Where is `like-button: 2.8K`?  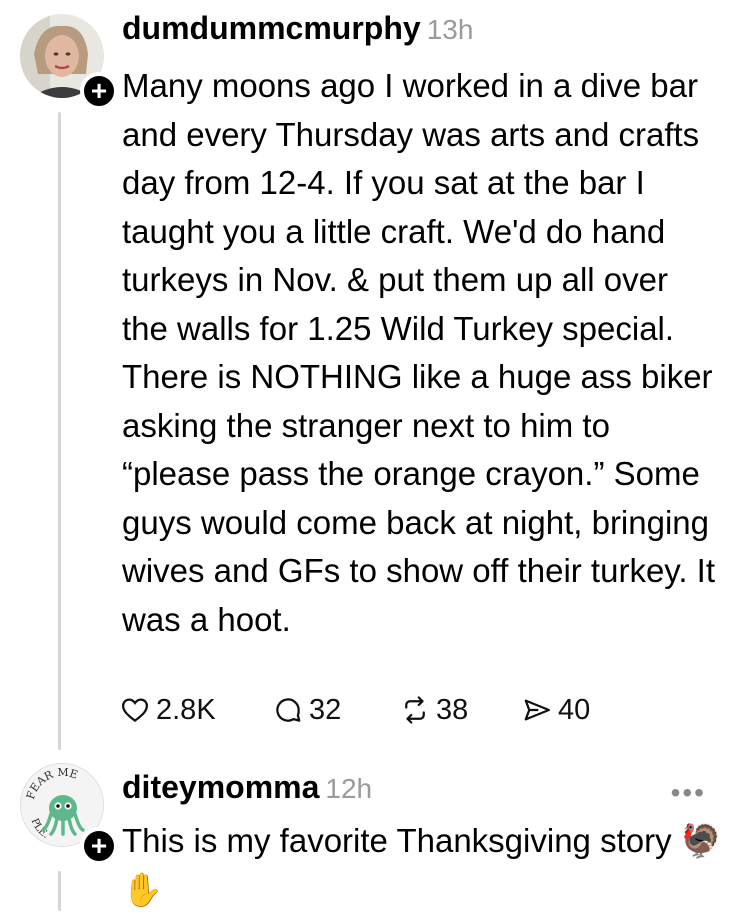 like-button: 2.8K is located at coordinates (168, 710).